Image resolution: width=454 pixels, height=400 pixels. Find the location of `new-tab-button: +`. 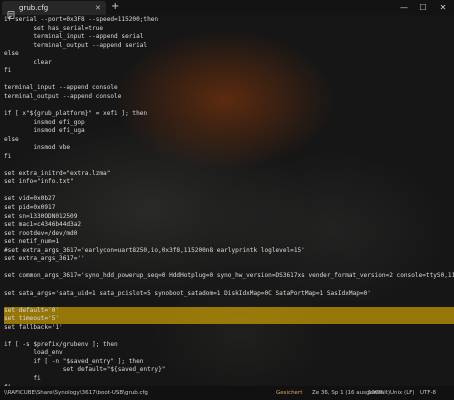

new-tab-button: + is located at coordinates (115, 7).